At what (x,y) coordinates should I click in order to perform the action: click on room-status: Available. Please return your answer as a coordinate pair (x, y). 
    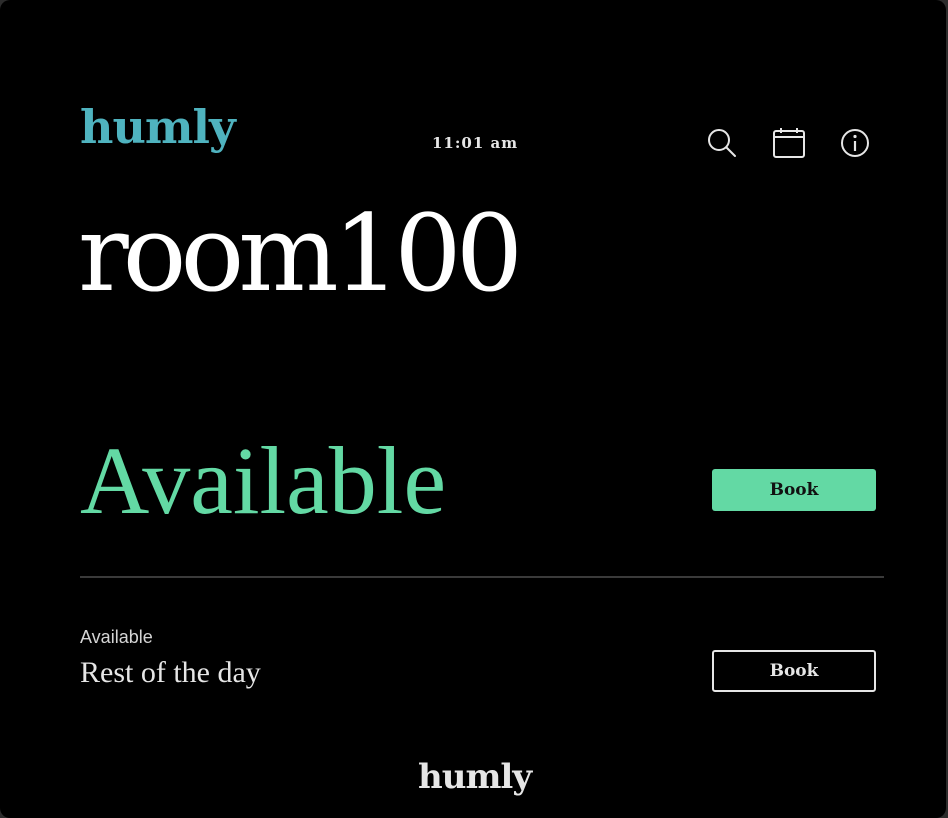
    Looking at the image, I should click on (263, 480).